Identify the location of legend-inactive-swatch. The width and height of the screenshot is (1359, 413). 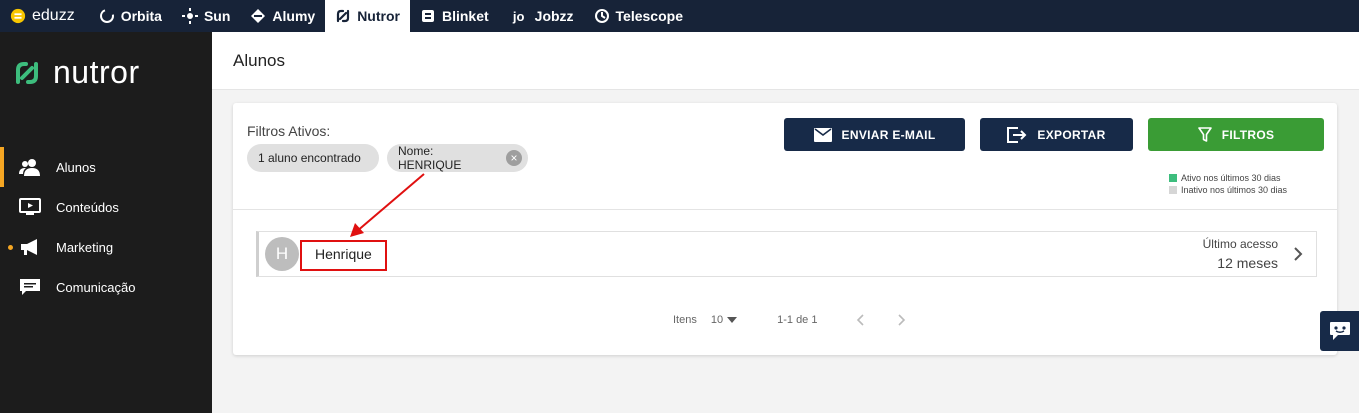
(1173, 190).